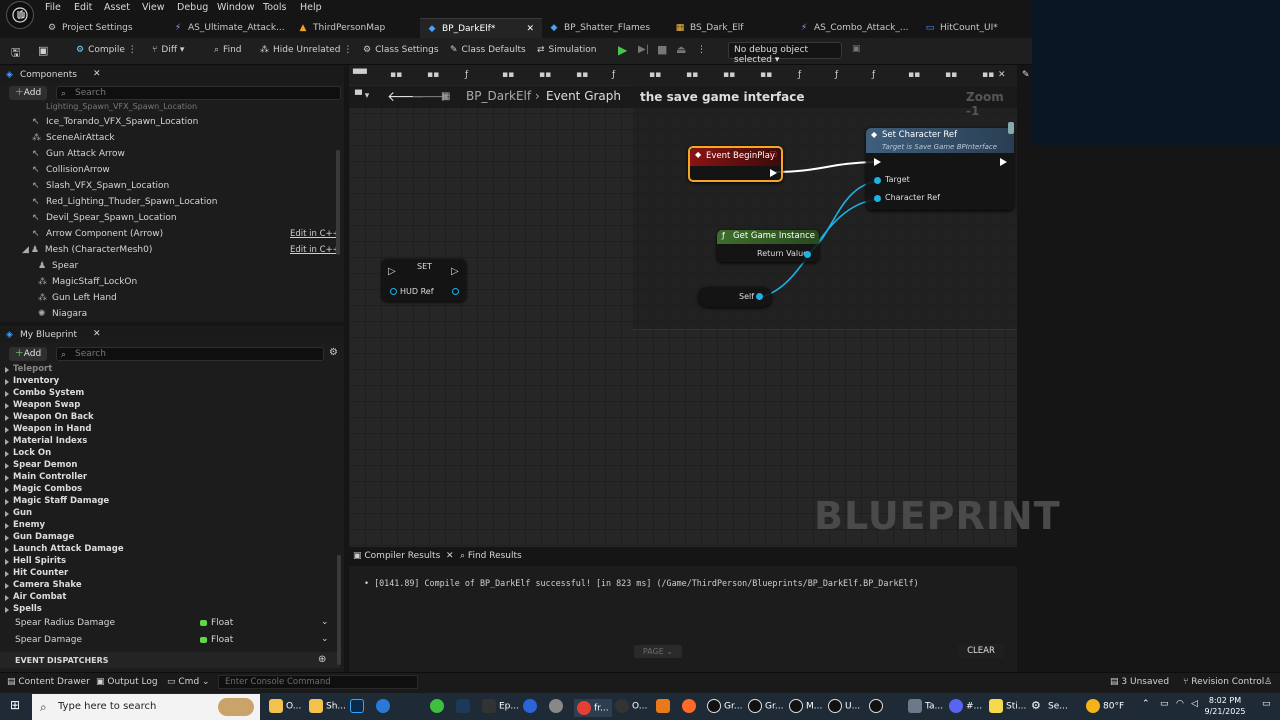 The width and height of the screenshot is (1280, 720). What do you see at coordinates (198, 93) in the screenshot?
I see `components-search-input: ⌕ Search` at bounding box center [198, 93].